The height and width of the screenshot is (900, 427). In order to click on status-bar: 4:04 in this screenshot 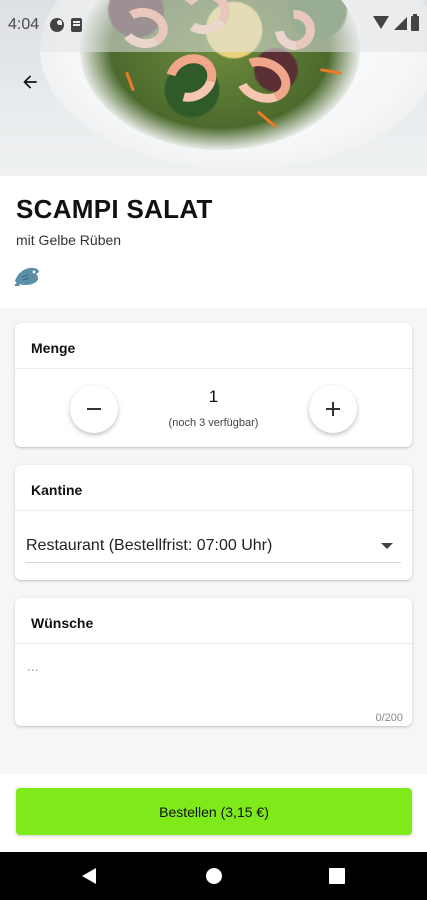, I will do `click(213, 26)`.